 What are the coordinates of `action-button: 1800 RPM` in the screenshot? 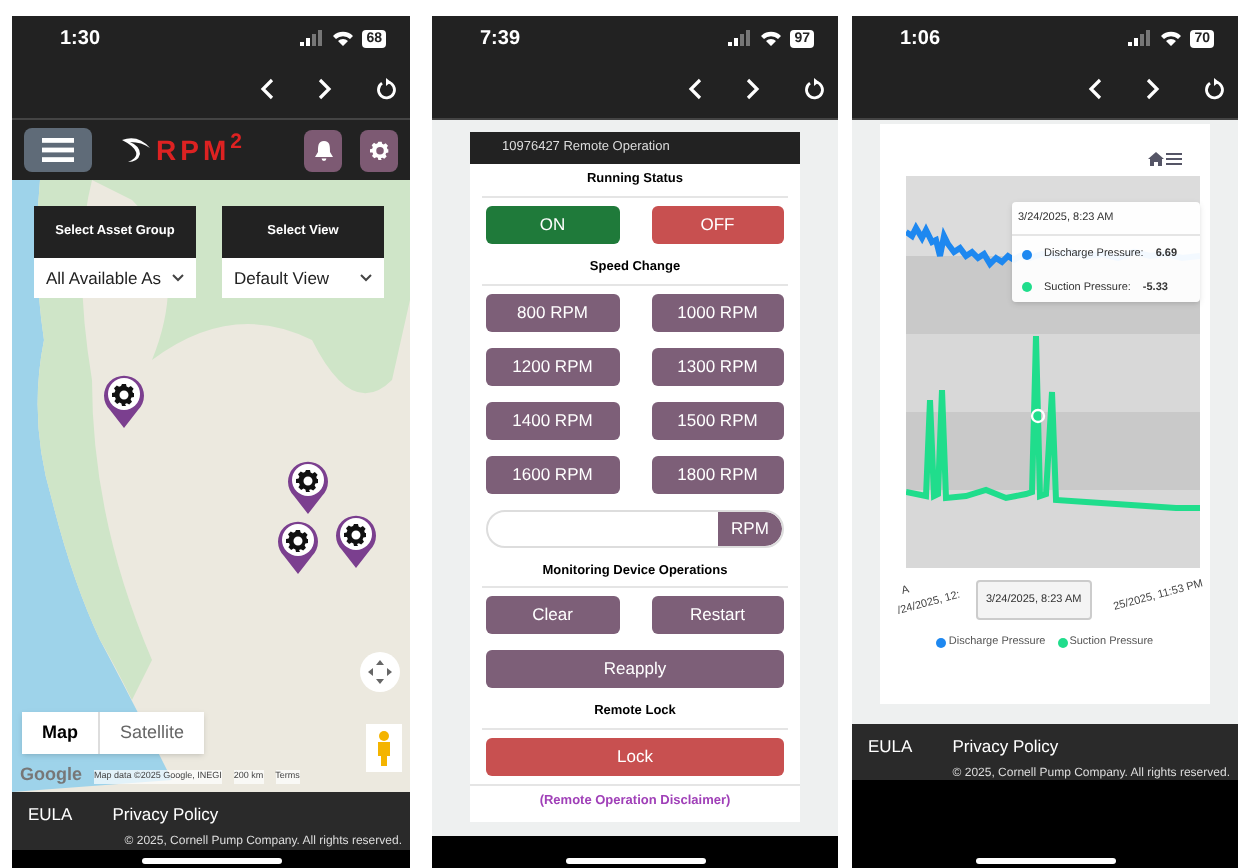 It's located at (717, 474).